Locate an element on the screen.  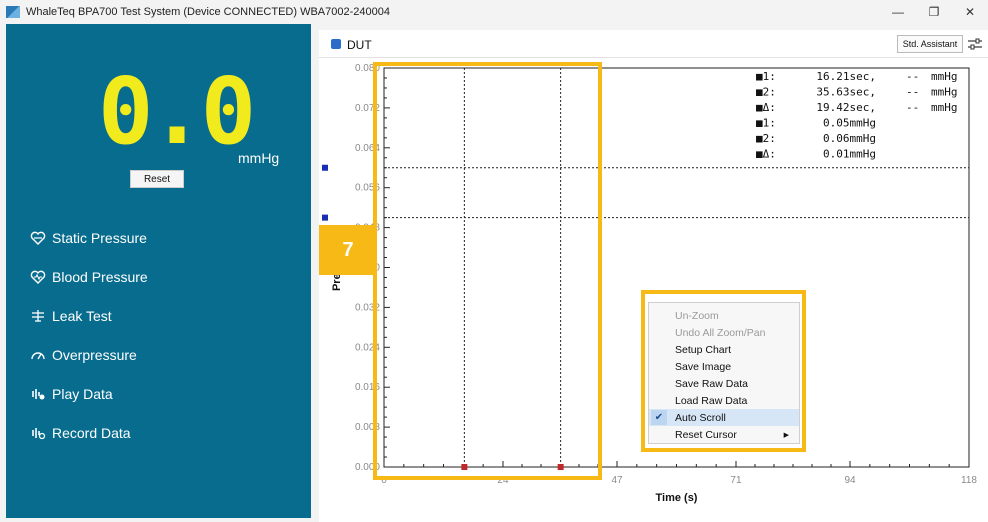
x-tick-label: 94 is located at coordinates (850, 480).